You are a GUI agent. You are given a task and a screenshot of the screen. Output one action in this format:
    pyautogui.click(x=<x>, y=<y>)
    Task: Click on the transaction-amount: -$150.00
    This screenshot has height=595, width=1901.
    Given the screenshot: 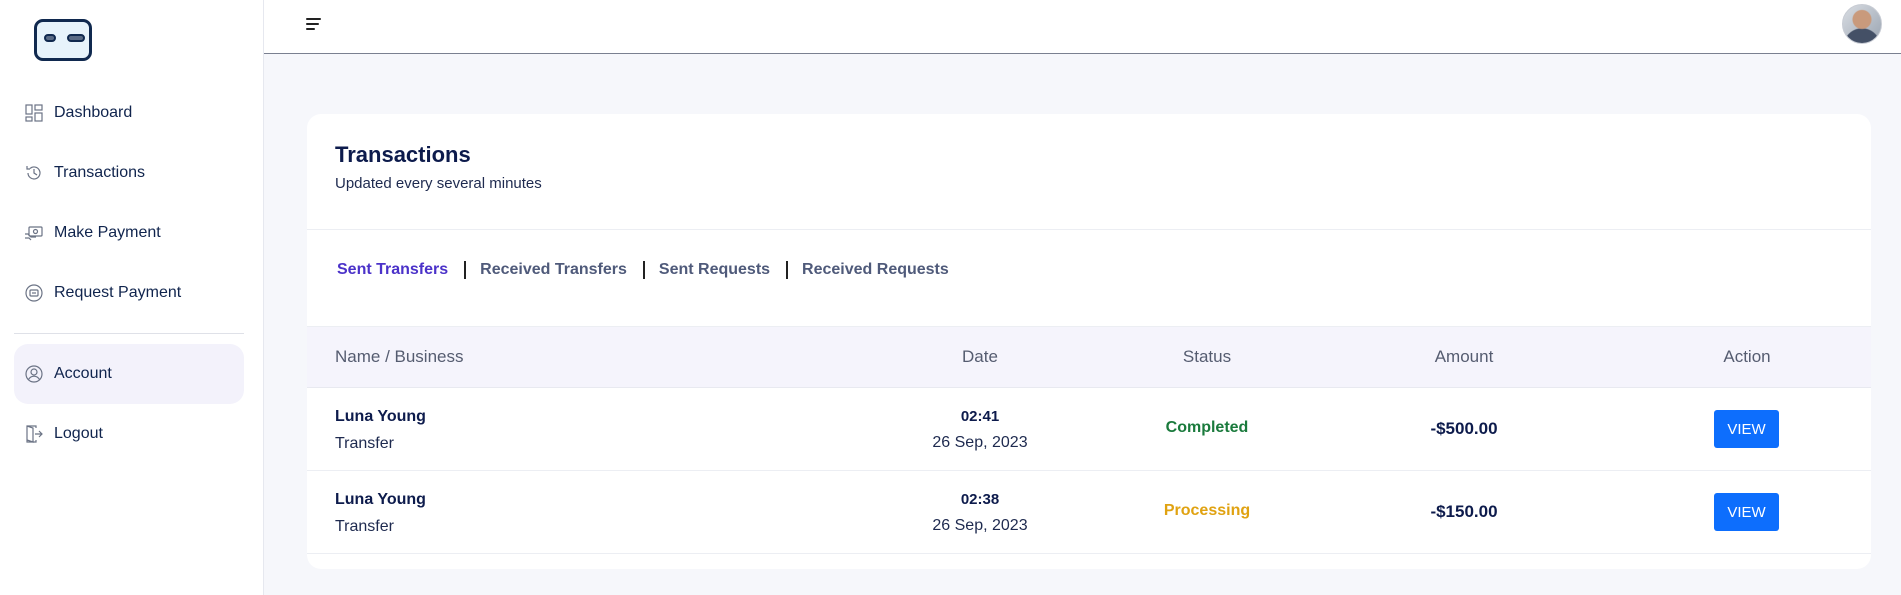 What is the action you would take?
    pyautogui.click(x=1464, y=511)
    